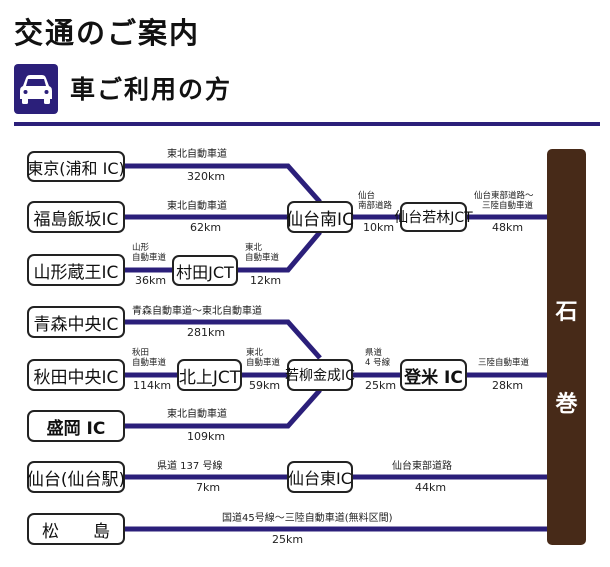 This screenshot has height=567, width=610. What do you see at coordinates (378, 363) in the screenshot?
I see `road-label: 4 号線` at bounding box center [378, 363].